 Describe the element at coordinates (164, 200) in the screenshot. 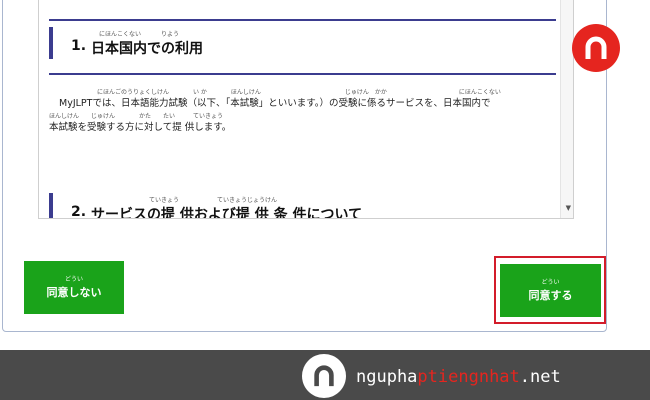

I see `heading-ruby-2a: ていきょう` at that location.